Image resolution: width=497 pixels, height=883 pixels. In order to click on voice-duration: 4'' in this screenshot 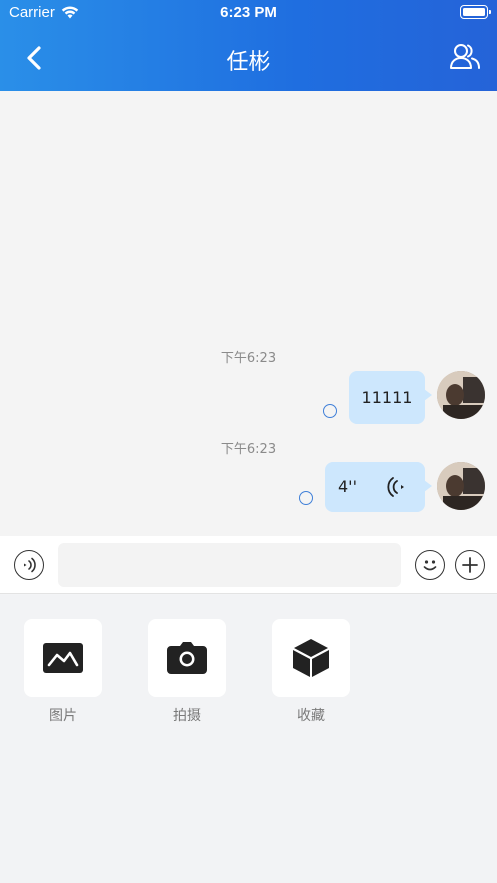, I will do `click(347, 486)`.